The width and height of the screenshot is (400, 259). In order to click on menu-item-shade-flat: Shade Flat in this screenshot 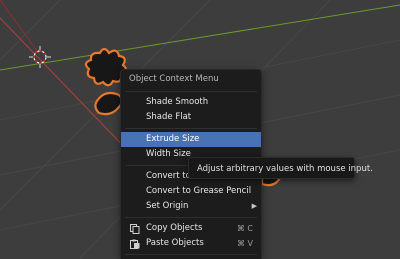, I will do `click(191, 117)`.